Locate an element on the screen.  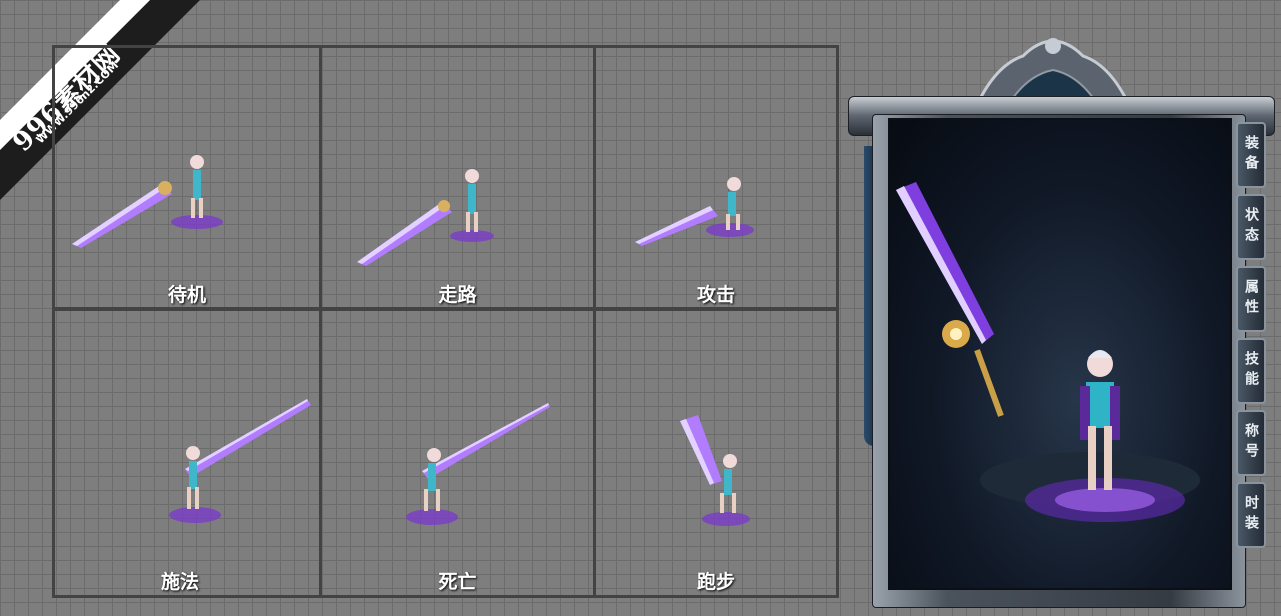
frame-cell-idle: 待机 is located at coordinates (187, 177).